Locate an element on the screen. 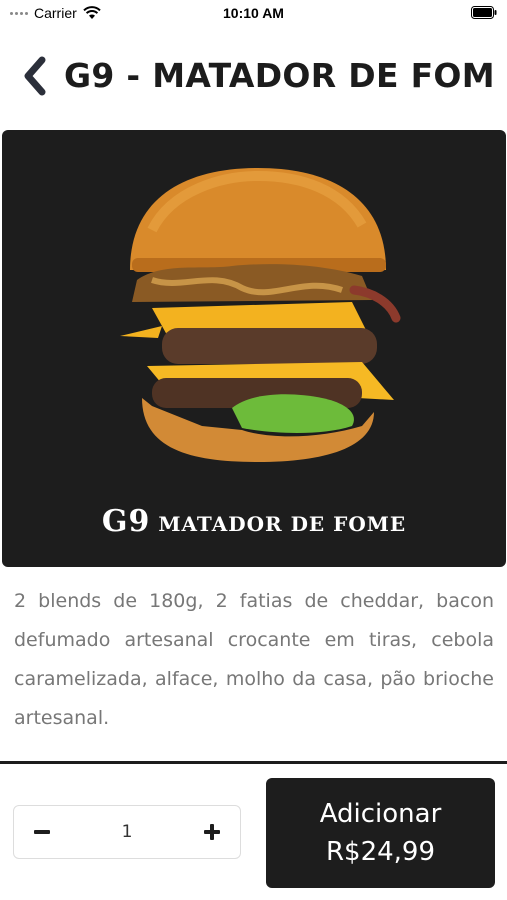  brand-caption: G9 MATADOR DE FOME is located at coordinates (254, 521).